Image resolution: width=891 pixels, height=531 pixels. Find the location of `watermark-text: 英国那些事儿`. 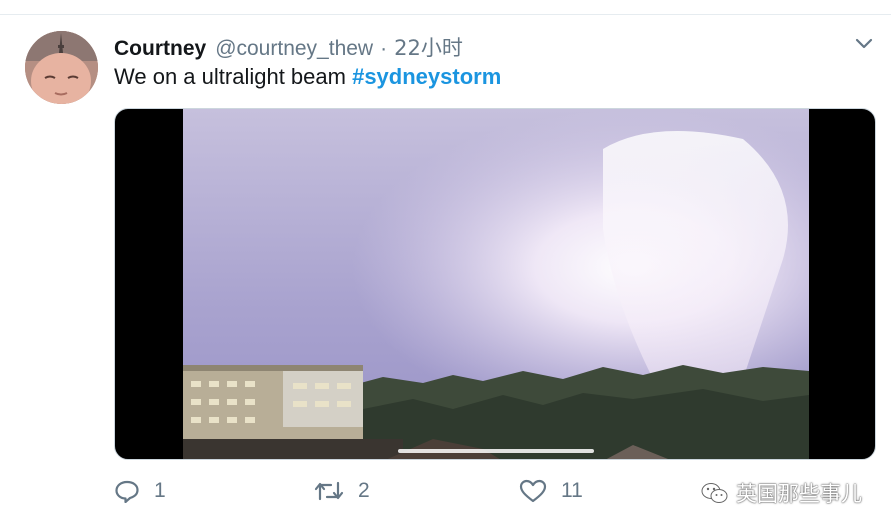

watermark-text: 英国那些事儿 is located at coordinates (799, 494).